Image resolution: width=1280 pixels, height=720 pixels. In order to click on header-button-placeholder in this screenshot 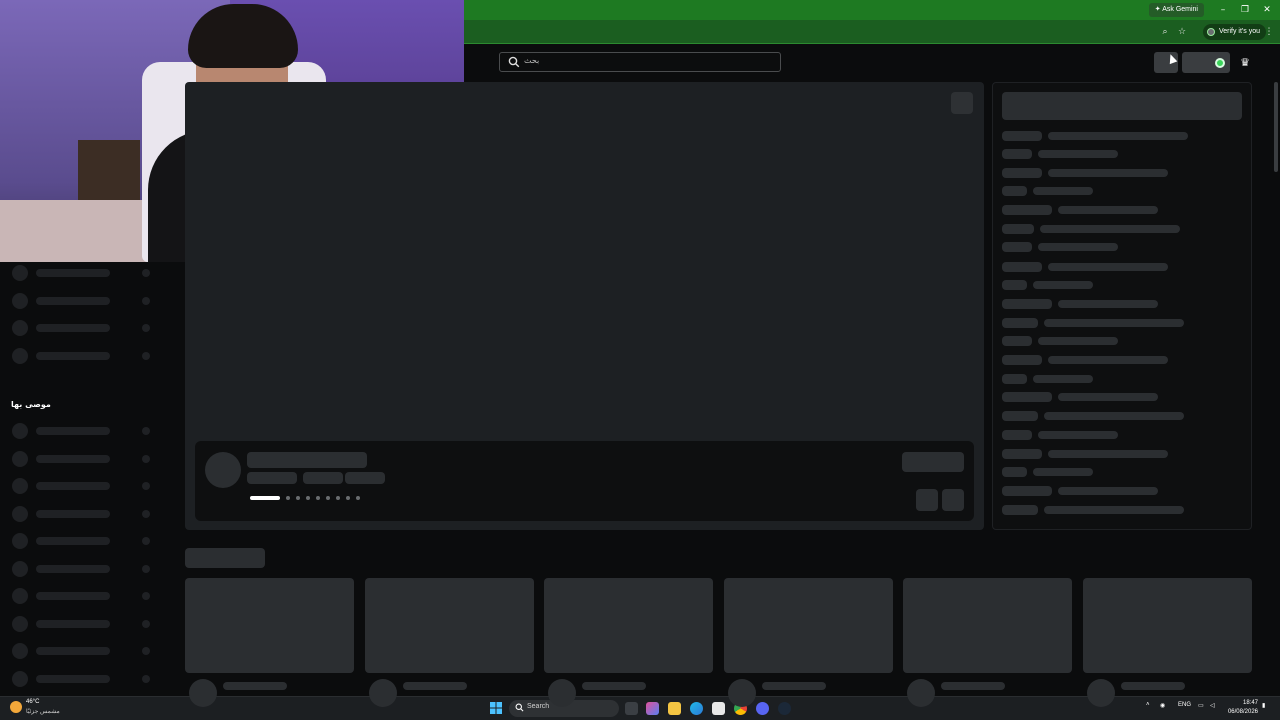, I will do `click(1166, 62)`.